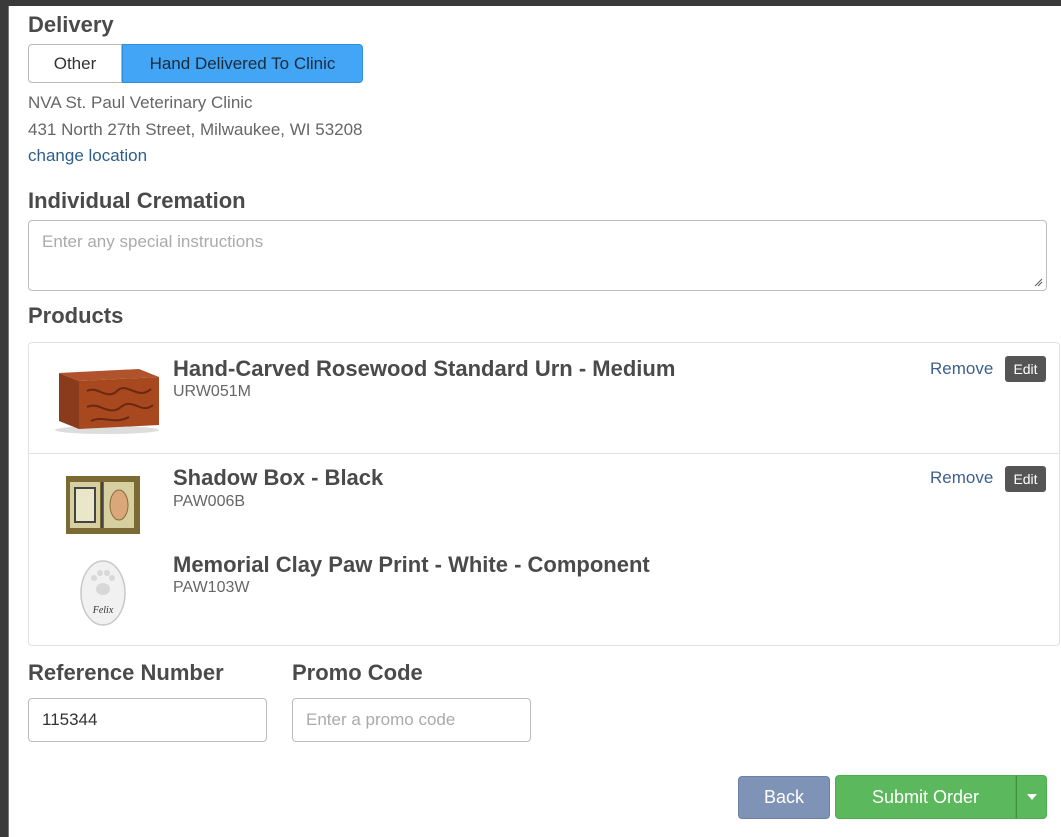  Describe the element at coordinates (381, 719) in the screenshot. I see `promo-code-placeholder: Enter a promo code` at that location.